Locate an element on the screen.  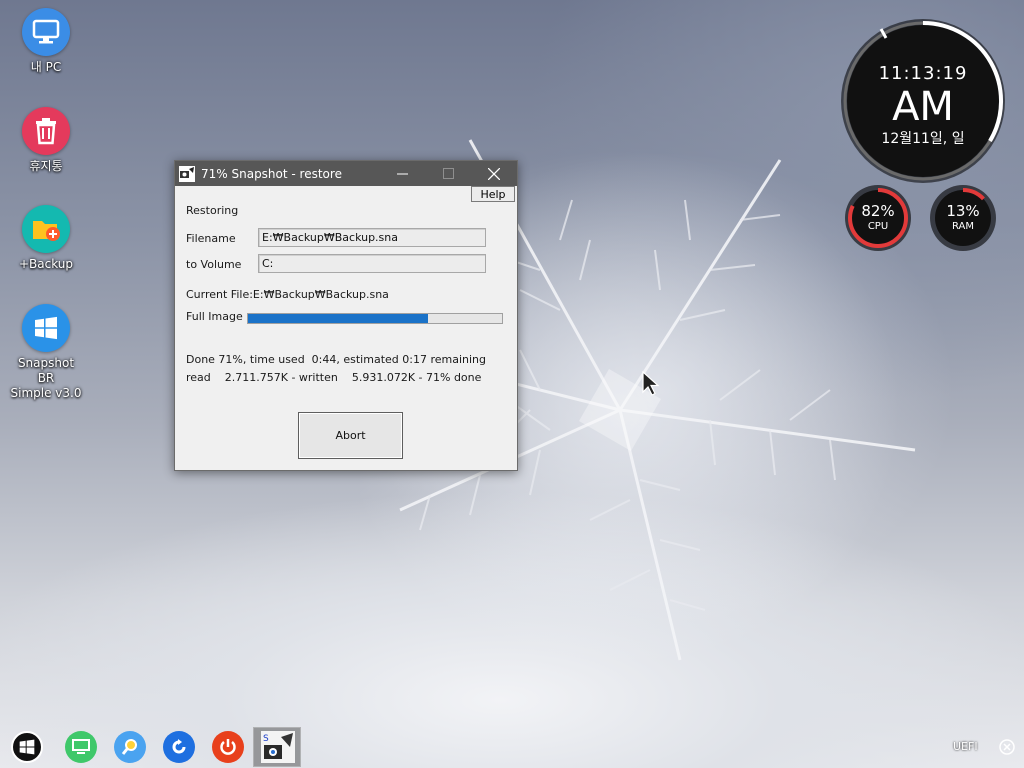
taskbar-search-button is located at coordinates (130, 747).